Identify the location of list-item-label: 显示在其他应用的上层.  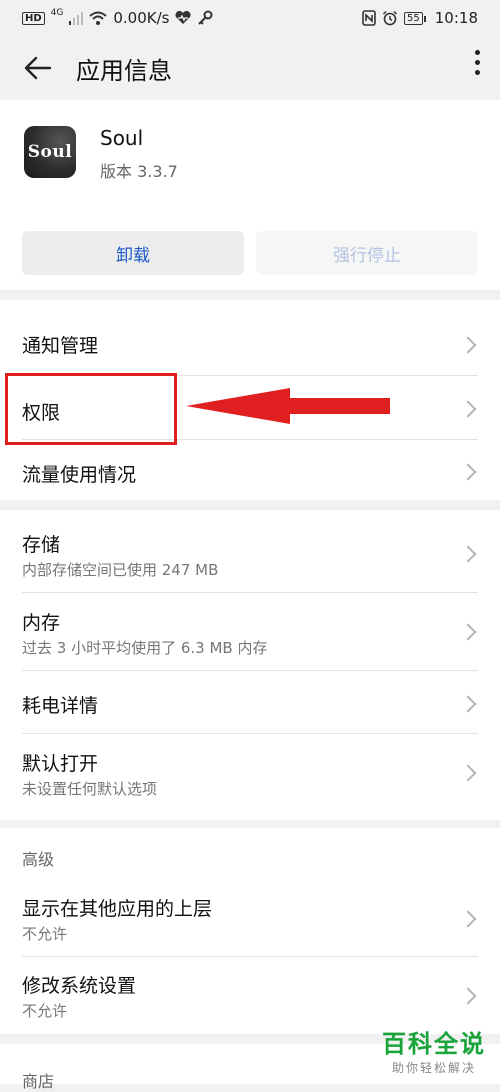
(117, 909).